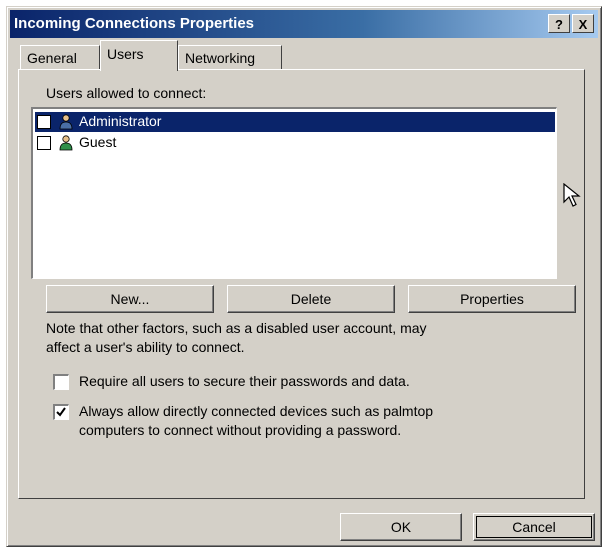 The image size is (605, 549). What do you see at coordinates (126, 93) in the screenshot?
I see `users-allowed-label: Users allowed to connect:` at bounding box center [126, 93].